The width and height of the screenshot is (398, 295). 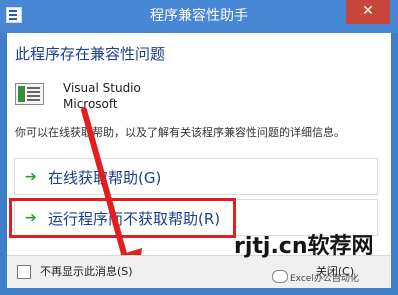 What do you see at coordinates (102, 96) in the screenshot?
I see `program-info: Visual Studio Microsoft` at bounding box center [102, 96].